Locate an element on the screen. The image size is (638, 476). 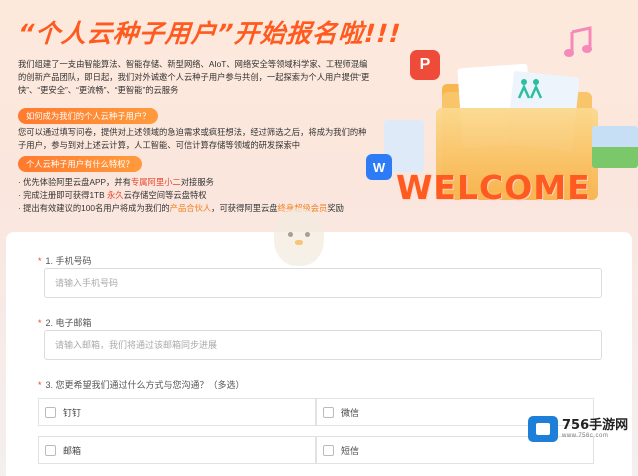
watermark-logo-icon is located at coordinates (543, 429).